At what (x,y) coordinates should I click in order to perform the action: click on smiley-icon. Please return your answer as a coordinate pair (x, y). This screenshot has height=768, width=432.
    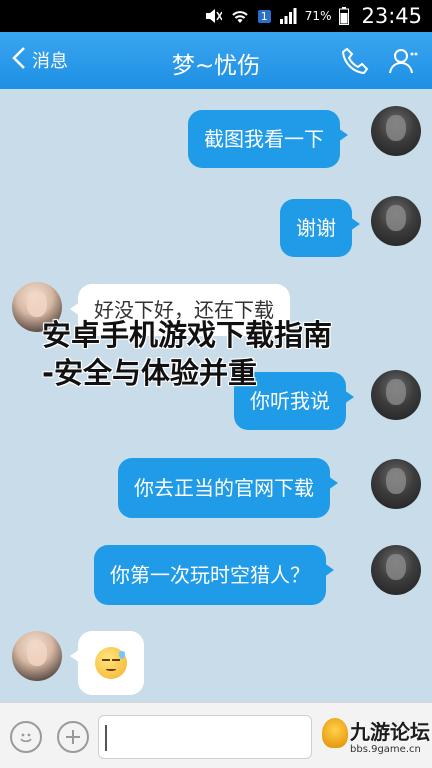
    Looking at the image, I should click on (26, 738).